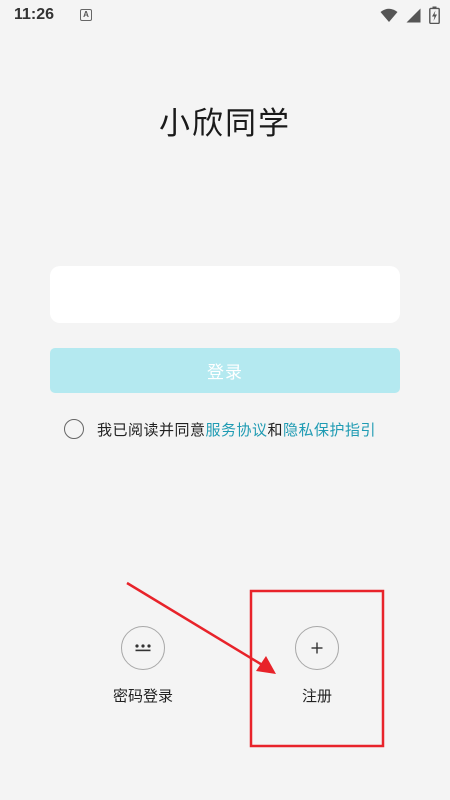 Image resolution: width=450 pixels, height=800 pixels. I want to click on battery-charging-icon, so click(434, 15).